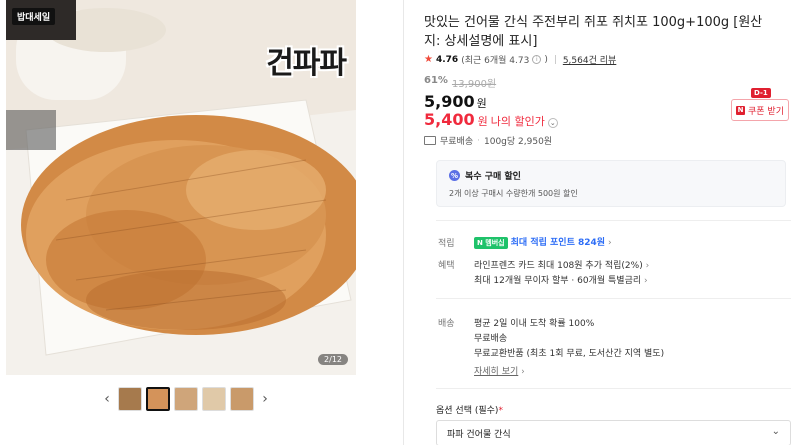  I want to click on prev-arrow-icon: ‹, so click(107, 399).